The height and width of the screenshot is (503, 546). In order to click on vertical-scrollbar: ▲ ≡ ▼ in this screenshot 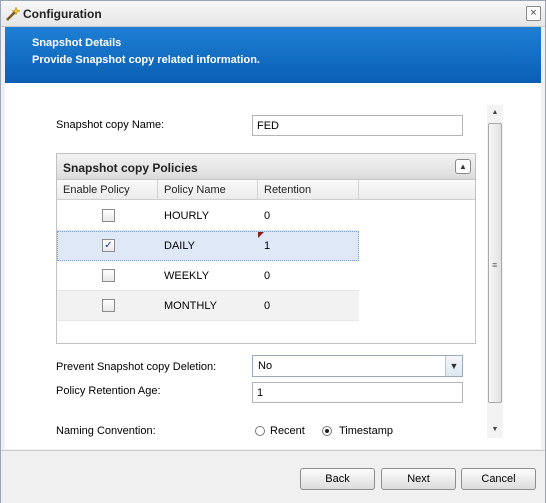, I will do `click(495, 271)`.